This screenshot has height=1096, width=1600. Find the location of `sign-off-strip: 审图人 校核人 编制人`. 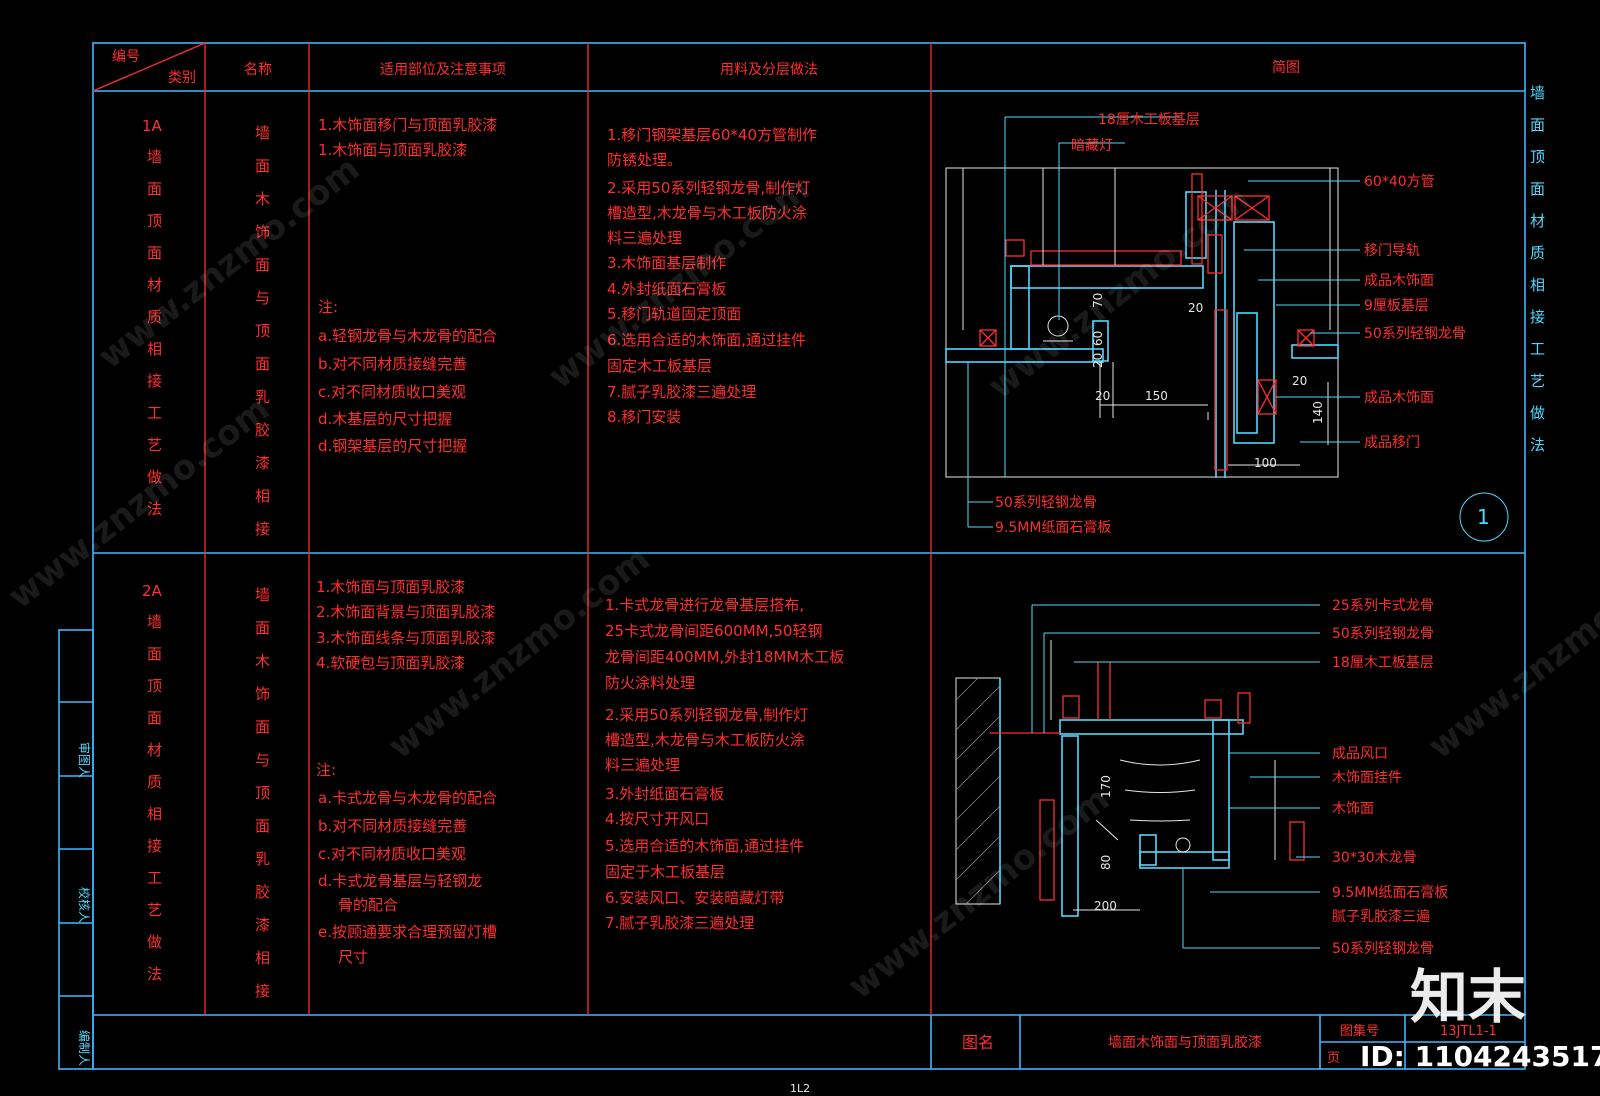

sign-off-strip: 审图人 校核人 编制人 is located at coordinates (84, 904).